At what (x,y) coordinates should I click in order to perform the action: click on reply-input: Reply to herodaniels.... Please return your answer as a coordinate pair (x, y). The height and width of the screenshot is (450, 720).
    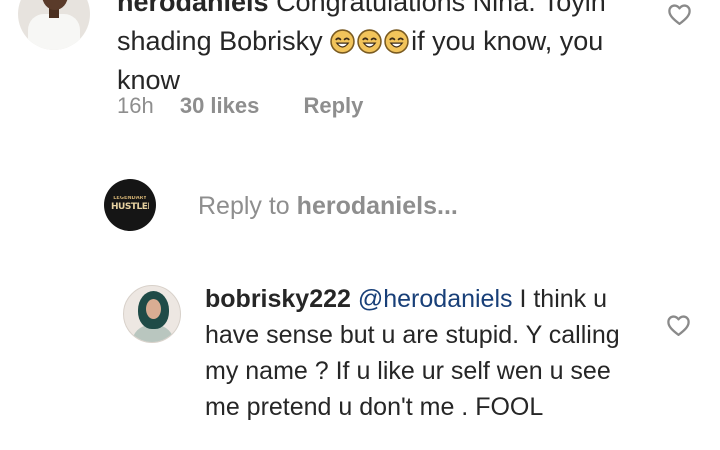
    Looking at the image, I should click on (408, 206).